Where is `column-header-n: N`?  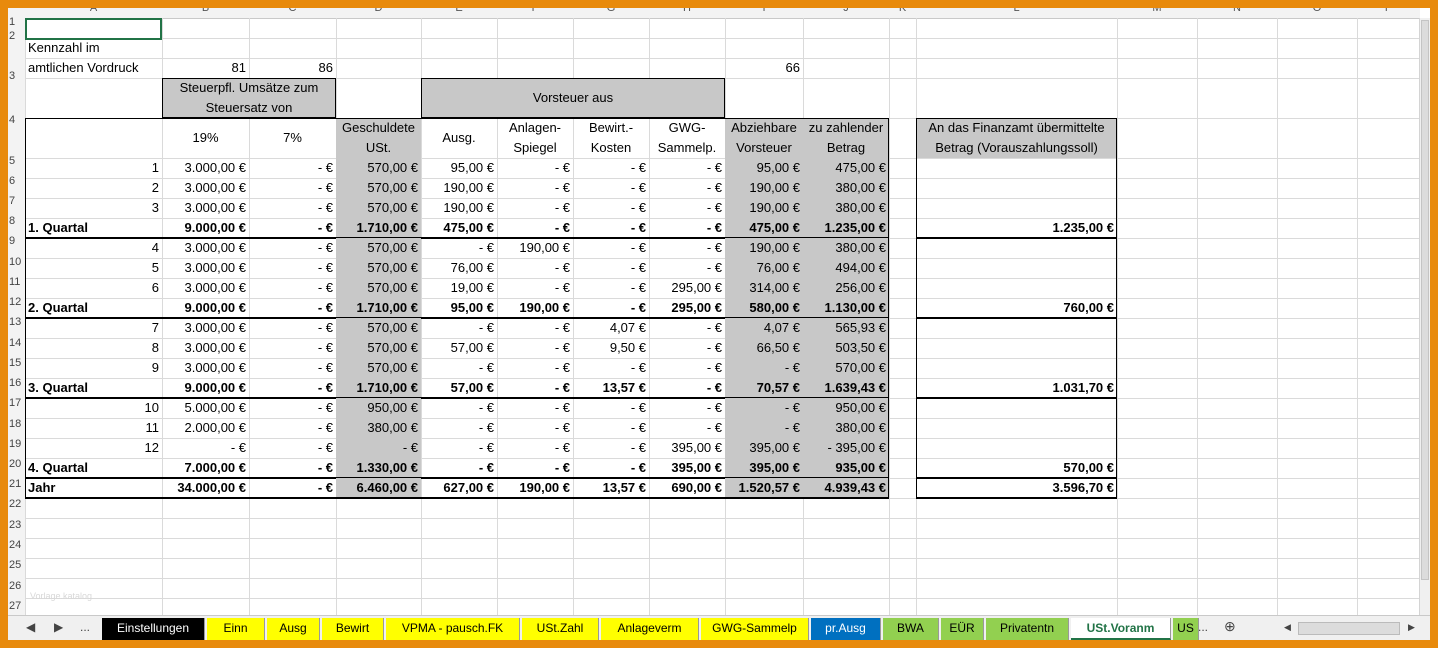
column-header-n: N is located at coordinates (1237, 11).